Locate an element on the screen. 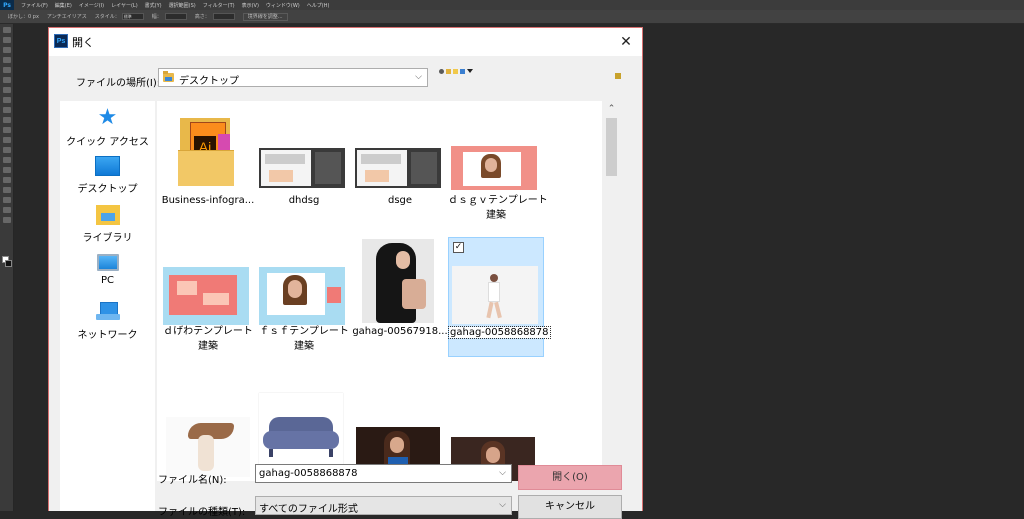  file-item-dgewa-template: ｄげわテンプレート 建築 is located at coordinates (208, 297).